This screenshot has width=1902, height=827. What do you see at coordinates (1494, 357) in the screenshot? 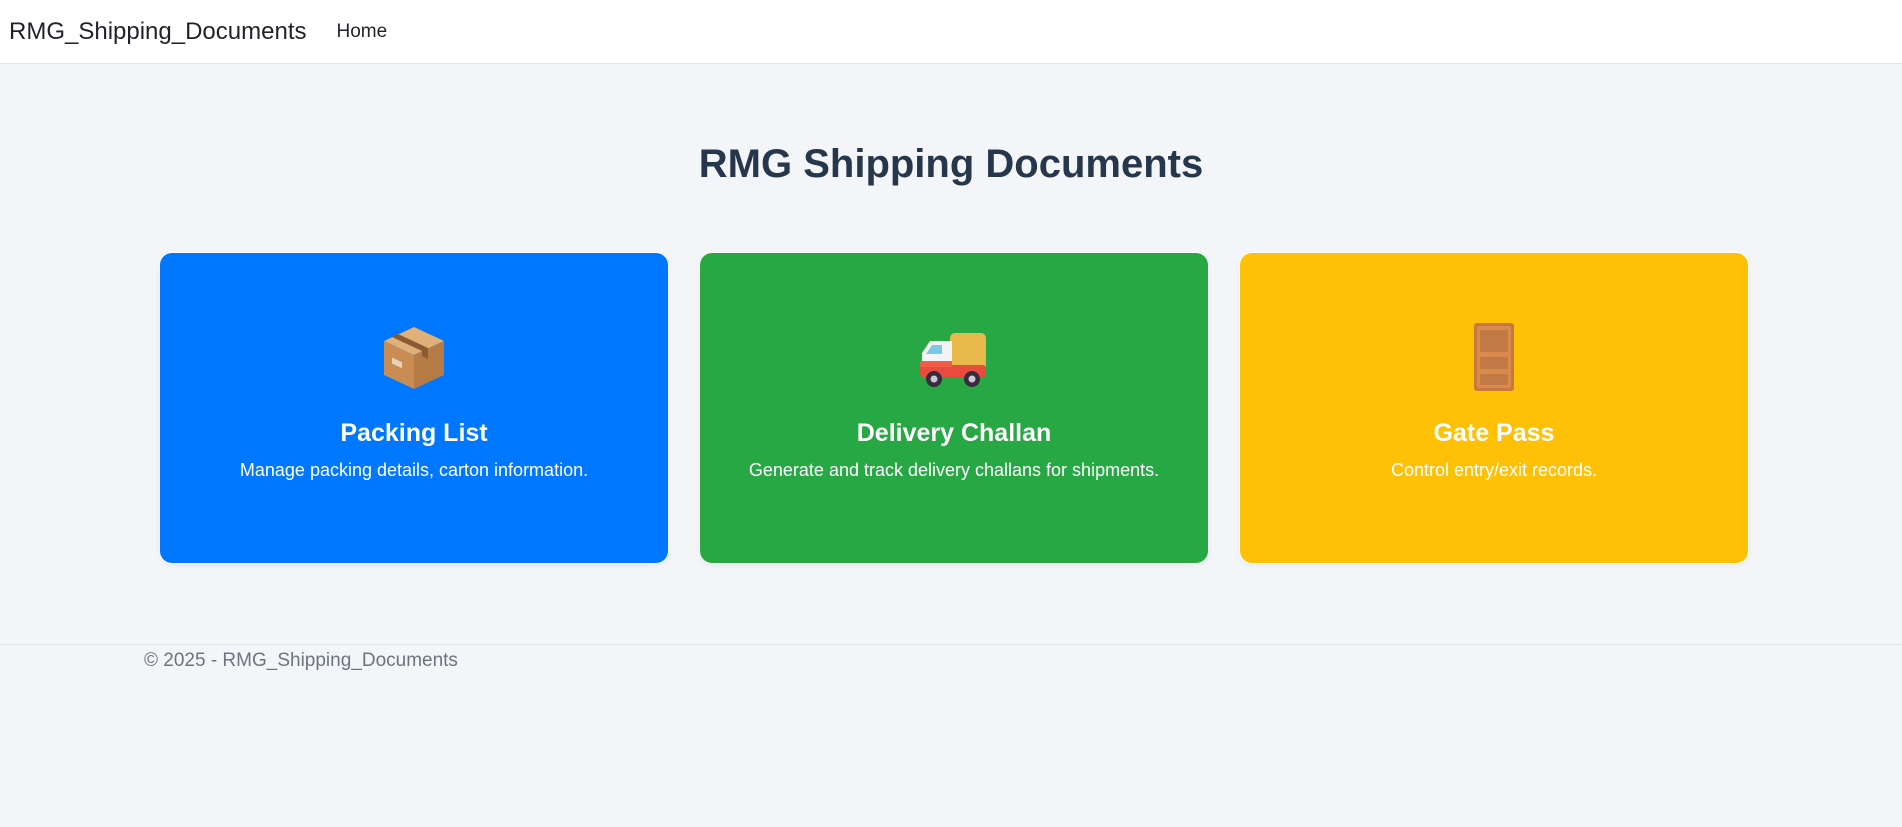
I see `door-icon` at bounding box center [1494, 357].